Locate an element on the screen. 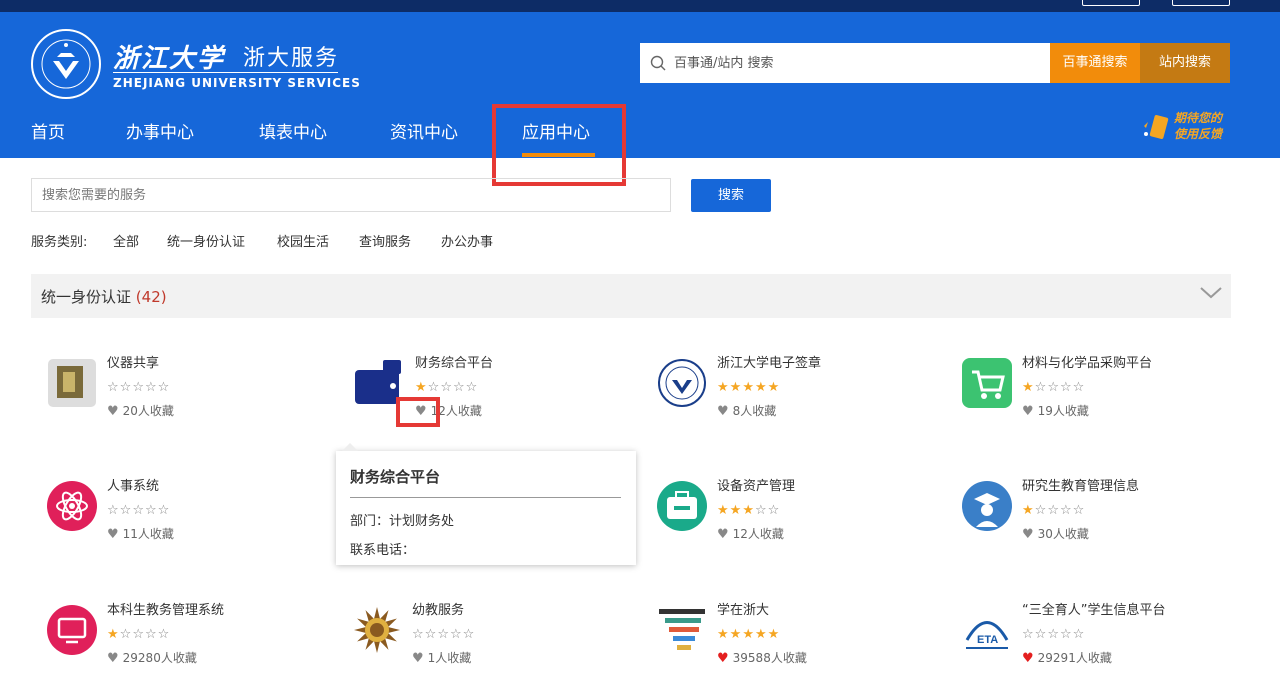 The width and height of the screenshot is (1280, 695). app-name: 学在浙大 is located at coordinates (743, 608).